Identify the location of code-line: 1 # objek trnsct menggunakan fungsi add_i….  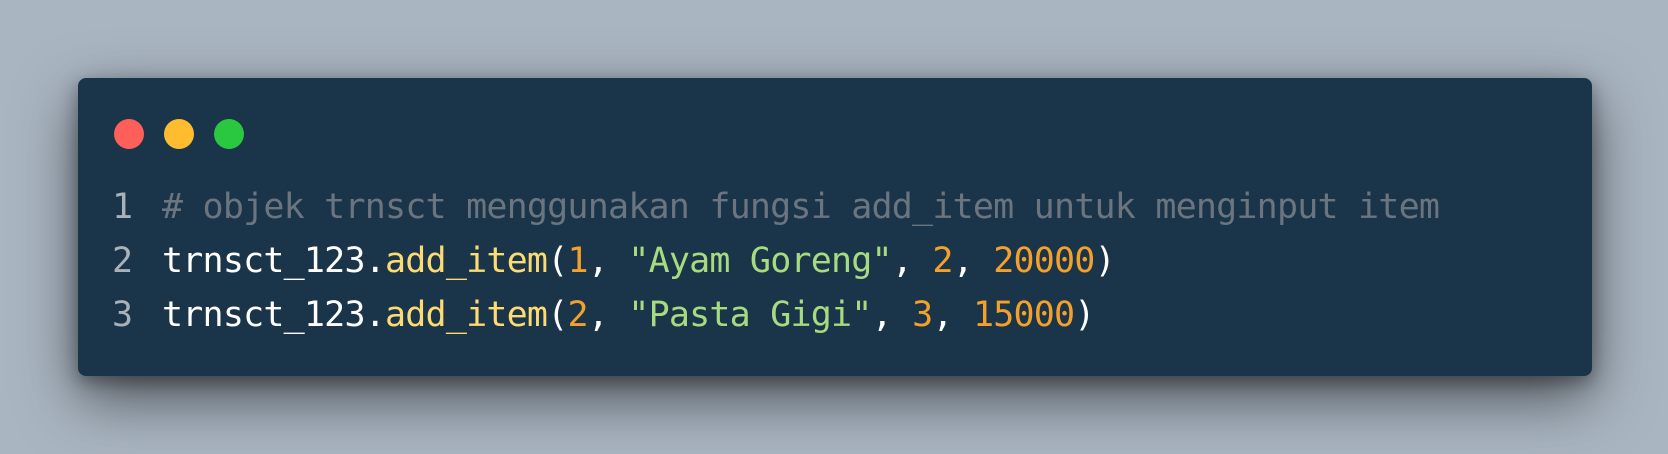
(776, 207).